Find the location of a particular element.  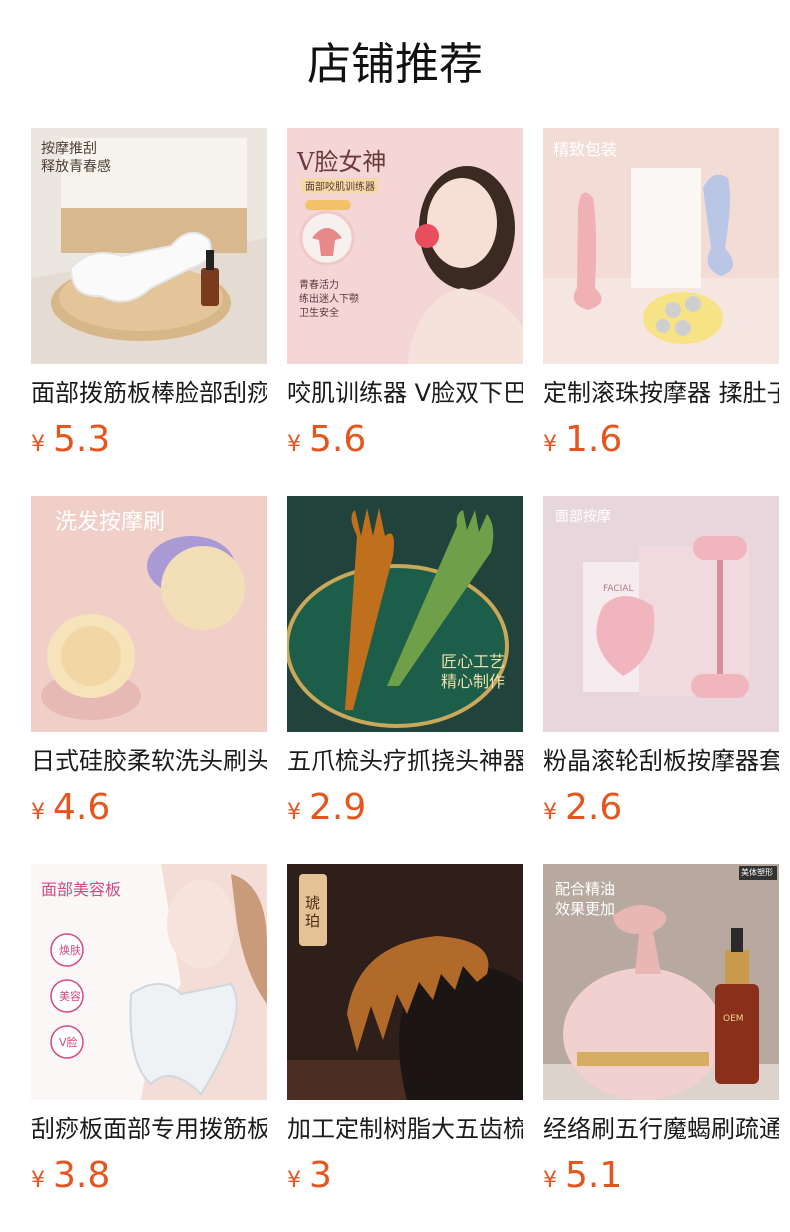

thumb-caption: 面部按摩 is located at coordinates (583, 517).